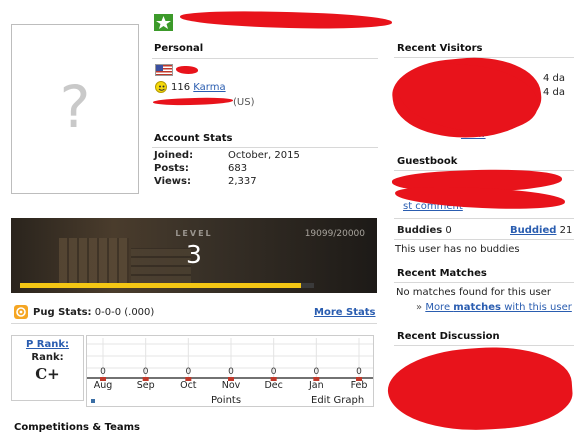 This screenshot has height=436, width=579. I want to click on chart-tick-label: Aug, so click(103, 385).